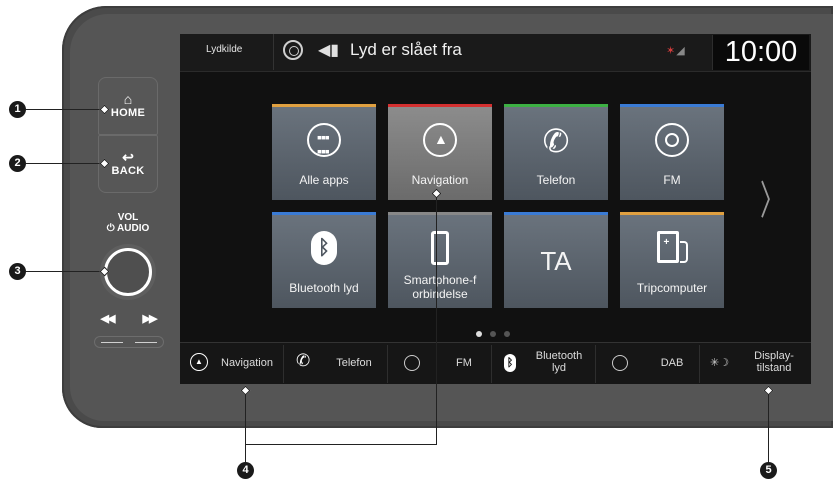 This screenshot has height=481, width=833. Describe the element at coordinates (245, 429) in the screenshot. I see `callout-4-leader-b` at that location.